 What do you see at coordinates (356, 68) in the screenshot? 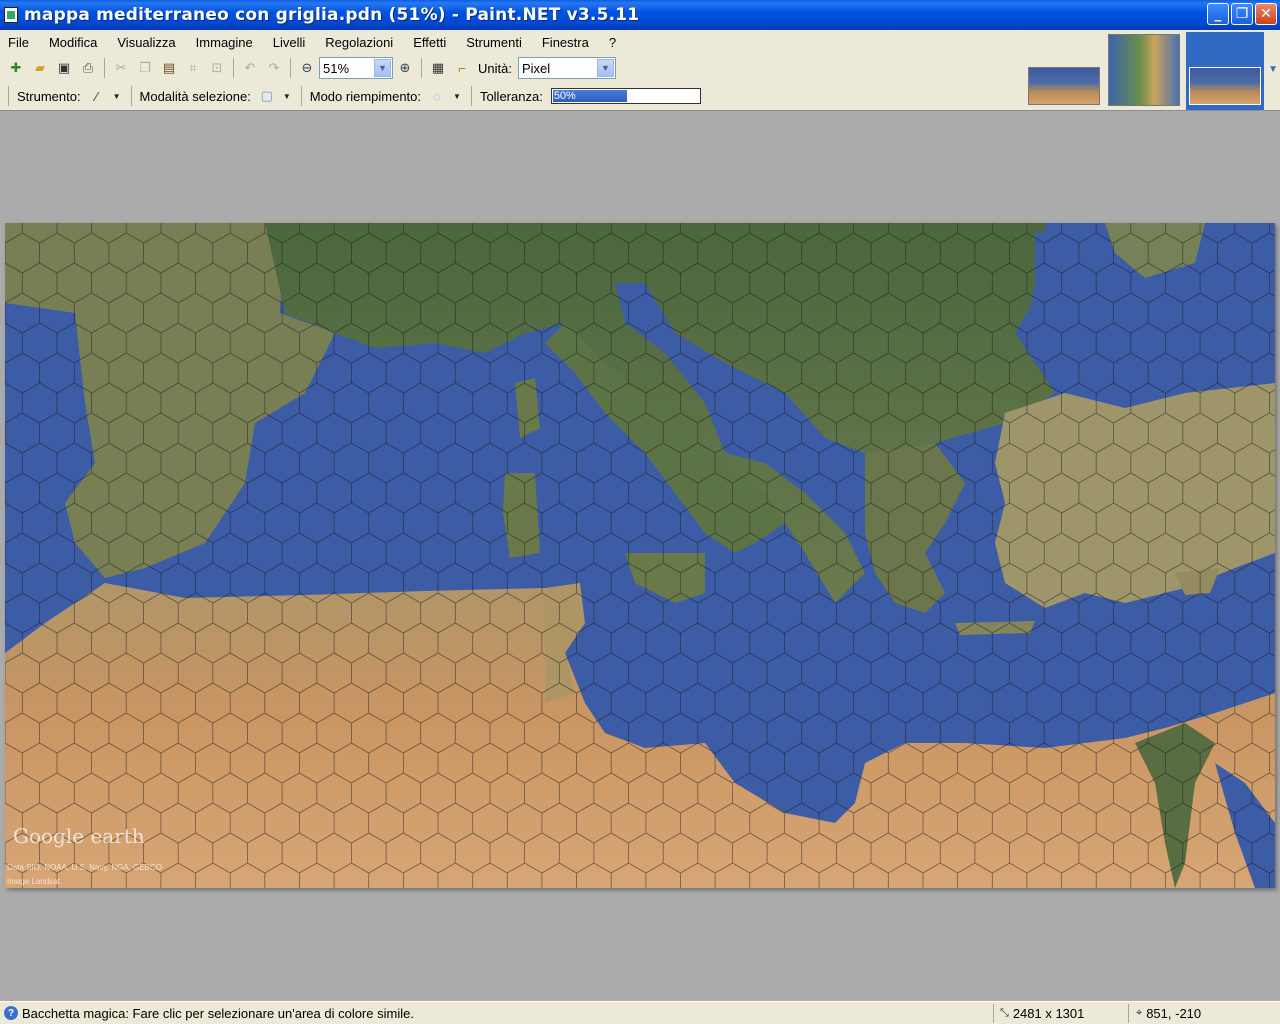
I see `zoom-combo: 51% ▼` at bounding box center [356, 68].